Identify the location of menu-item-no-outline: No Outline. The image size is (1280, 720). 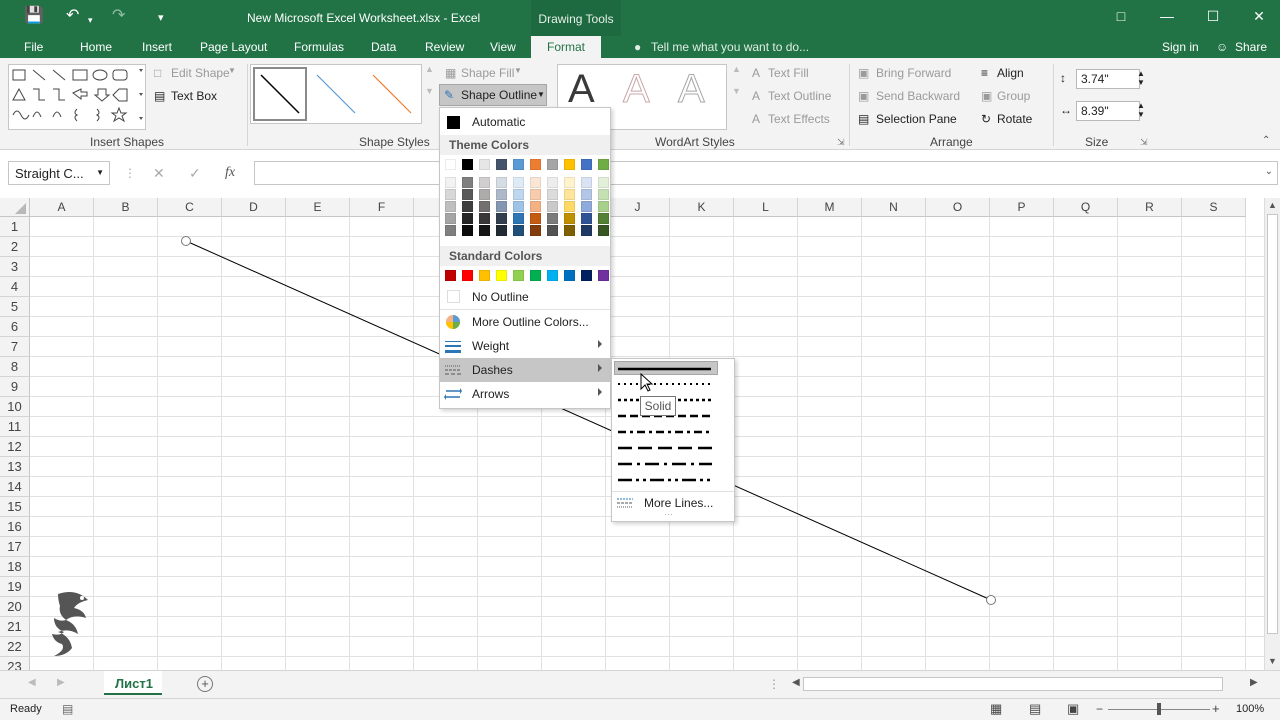
(525, 297).